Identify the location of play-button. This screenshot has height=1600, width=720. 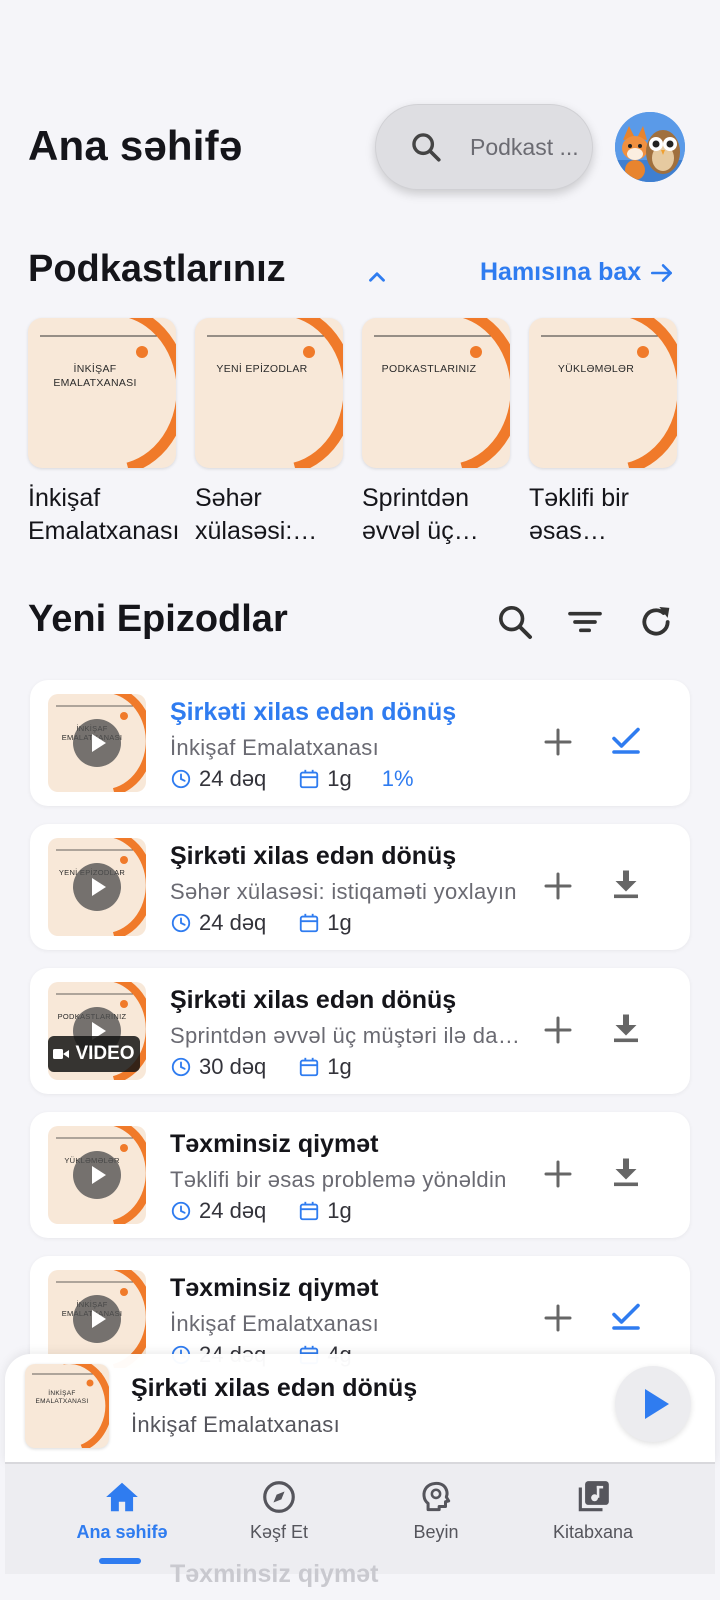
(653, 1404).